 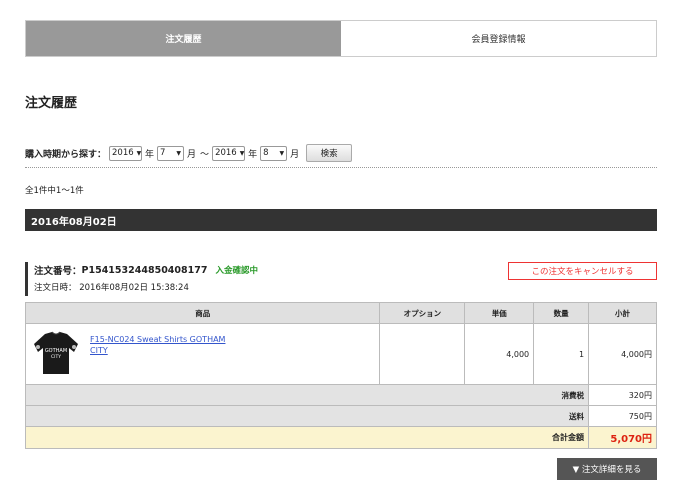 What do you see at coordinates (307, 395) in the screenshot?
I see `tax-label: 消費税` at bounding box center [307, 395].